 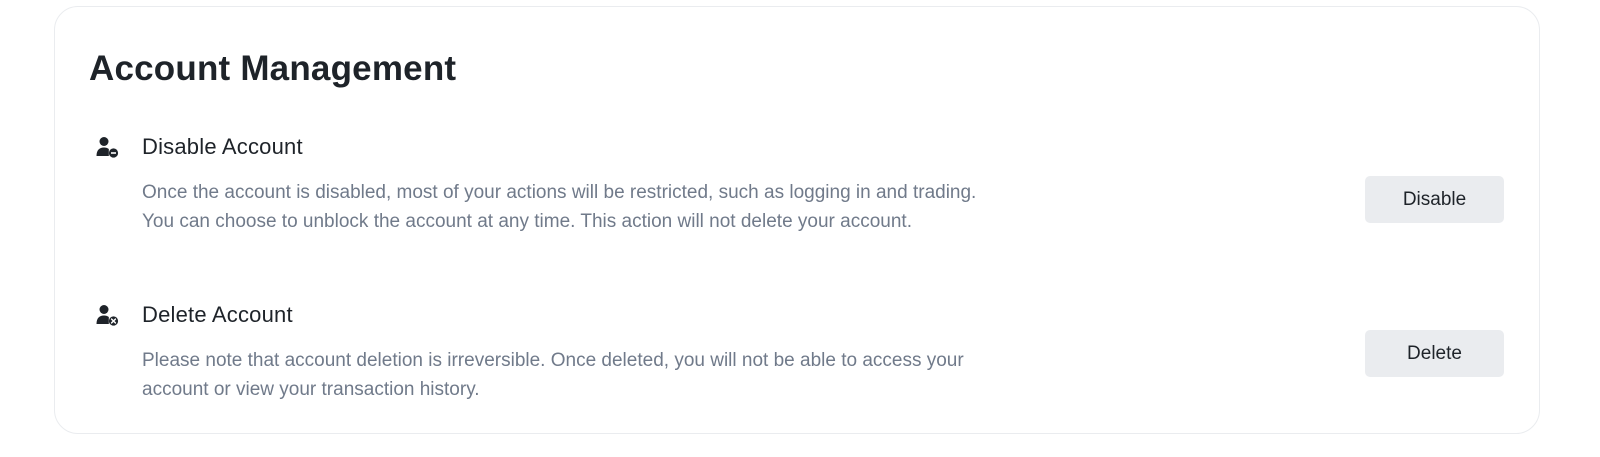 I want to click on user-minus-icon, so click(x=107, y=147).